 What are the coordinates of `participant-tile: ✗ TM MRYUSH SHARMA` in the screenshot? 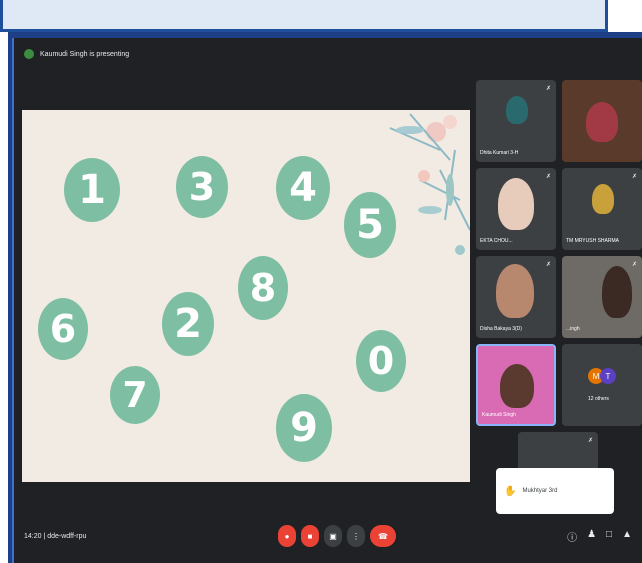 It's located at (602, 209).